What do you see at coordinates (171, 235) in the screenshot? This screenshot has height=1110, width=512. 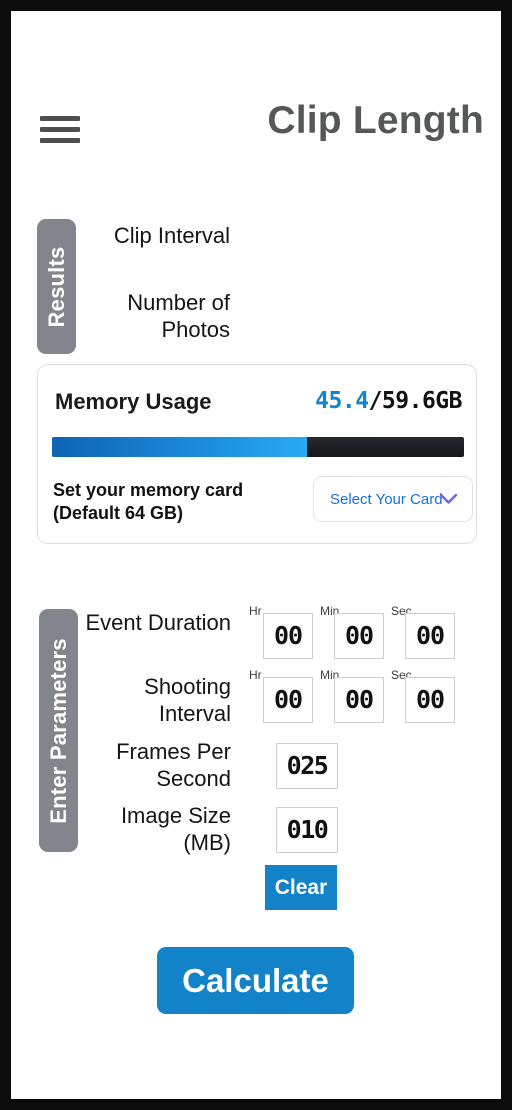 I see `result-label-clip-interval: Clip Interval` at bounding box center [171, 235].